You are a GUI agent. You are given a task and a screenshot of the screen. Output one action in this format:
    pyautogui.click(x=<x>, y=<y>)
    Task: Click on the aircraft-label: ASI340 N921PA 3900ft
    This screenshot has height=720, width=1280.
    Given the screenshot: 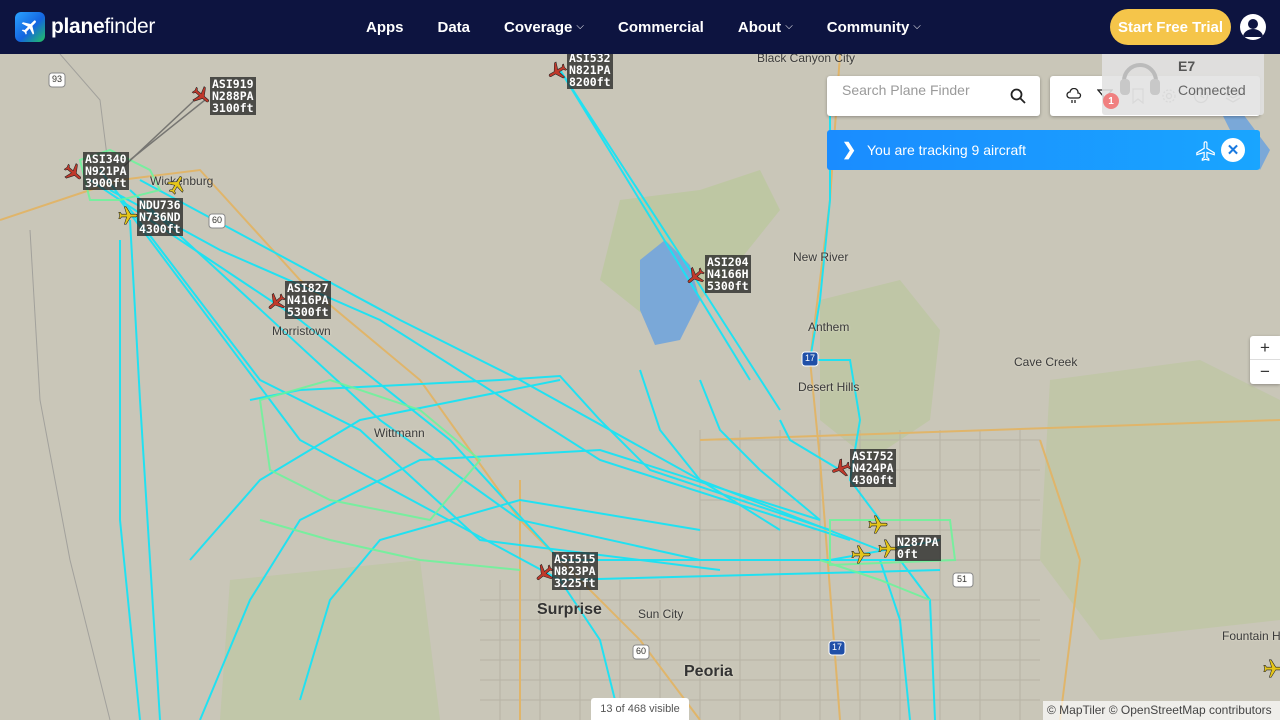 What is the action you would take?
    pyautogui.click(x=106, y=171)
    